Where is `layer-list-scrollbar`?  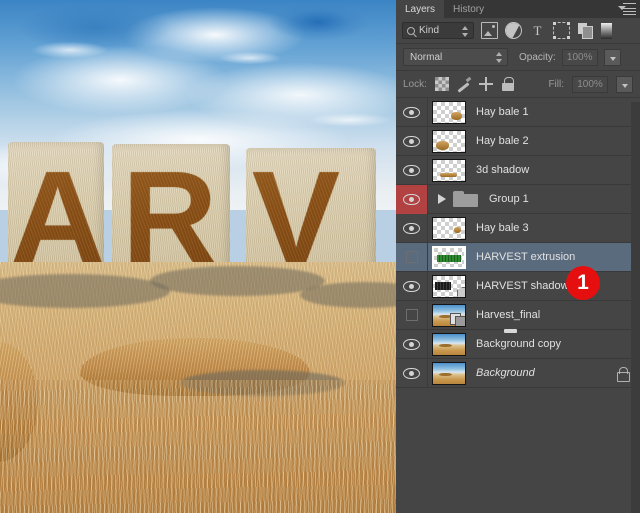
layer-list-scrollbar is located at coordinates (635, 307).